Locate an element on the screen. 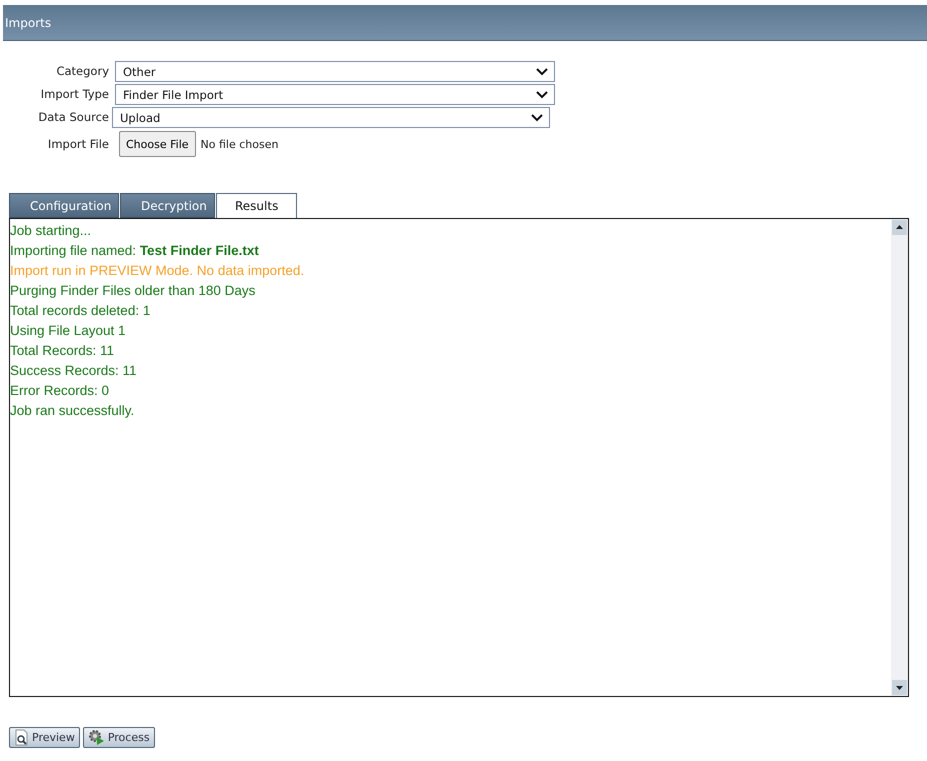  magnifier-icon is located at coordinates (22, 737).